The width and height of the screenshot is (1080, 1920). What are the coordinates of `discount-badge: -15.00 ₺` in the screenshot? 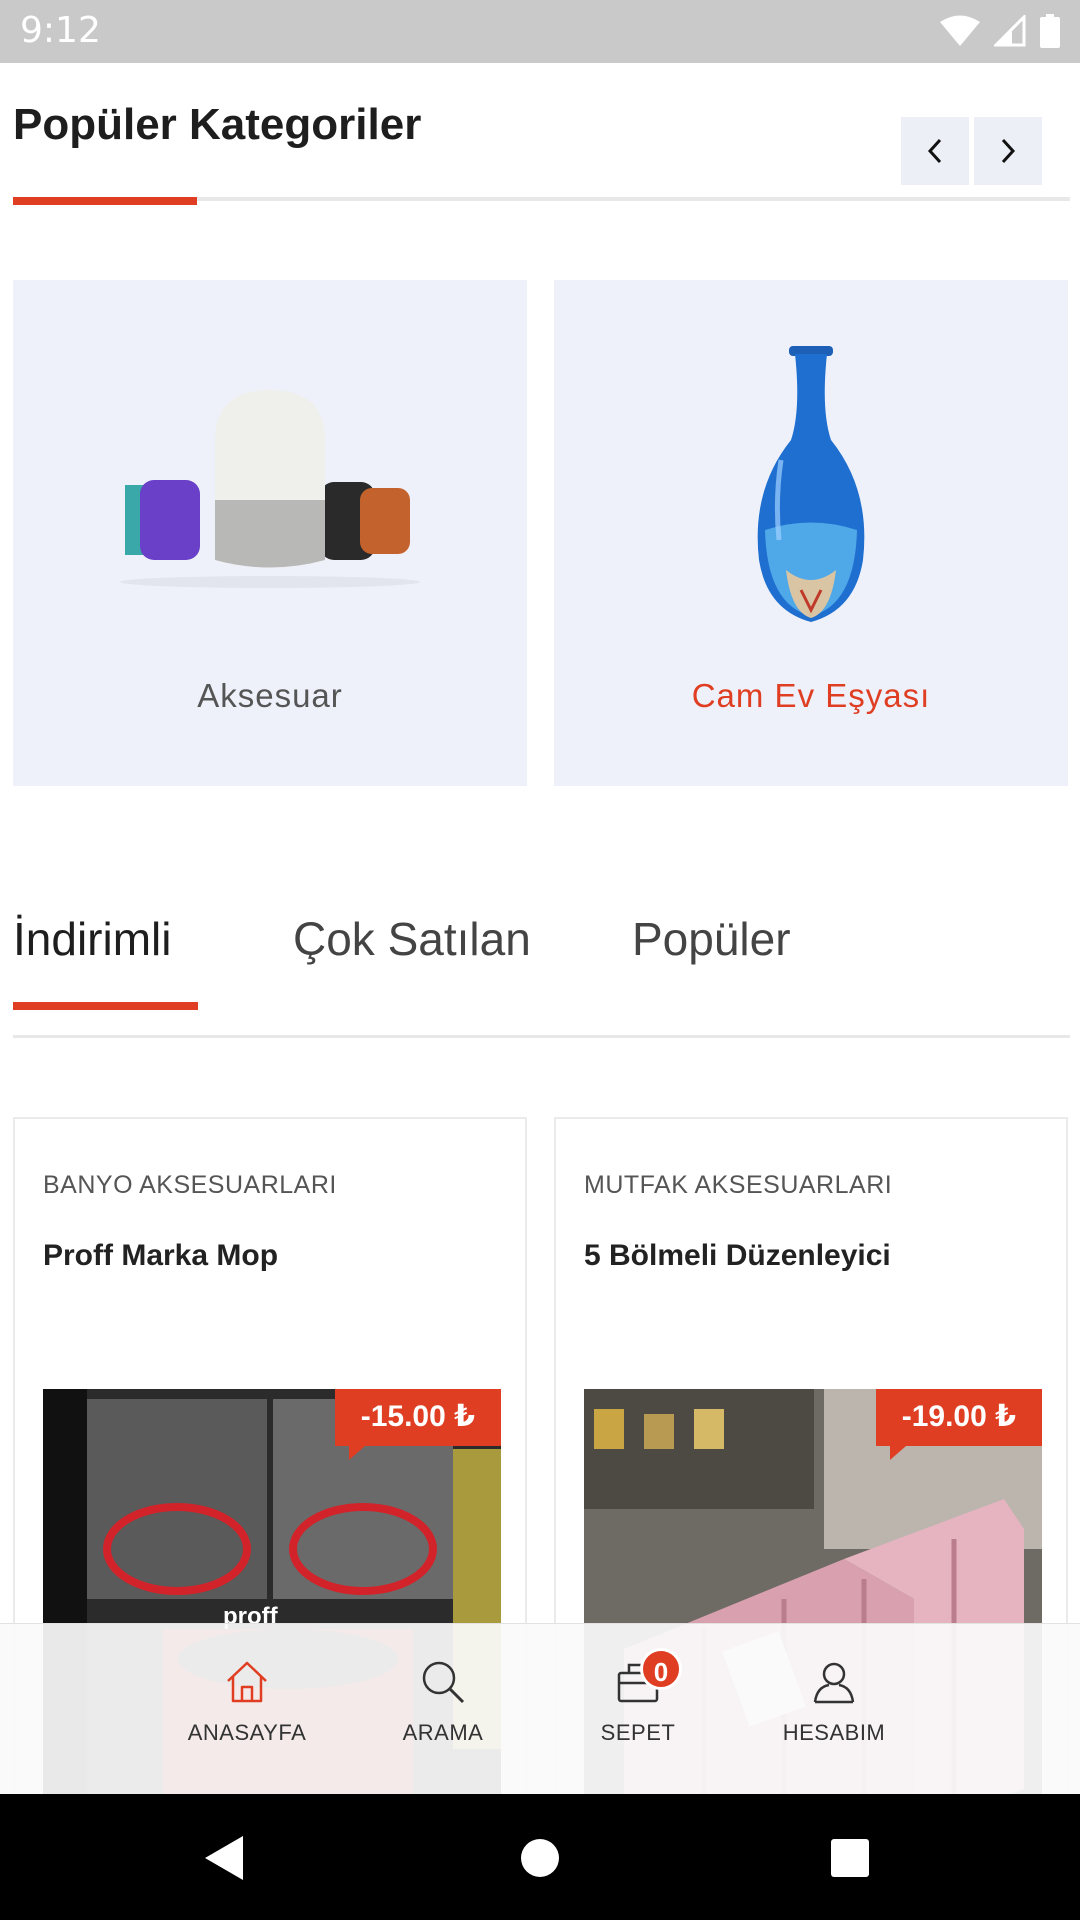 It's located at (417, 1424).